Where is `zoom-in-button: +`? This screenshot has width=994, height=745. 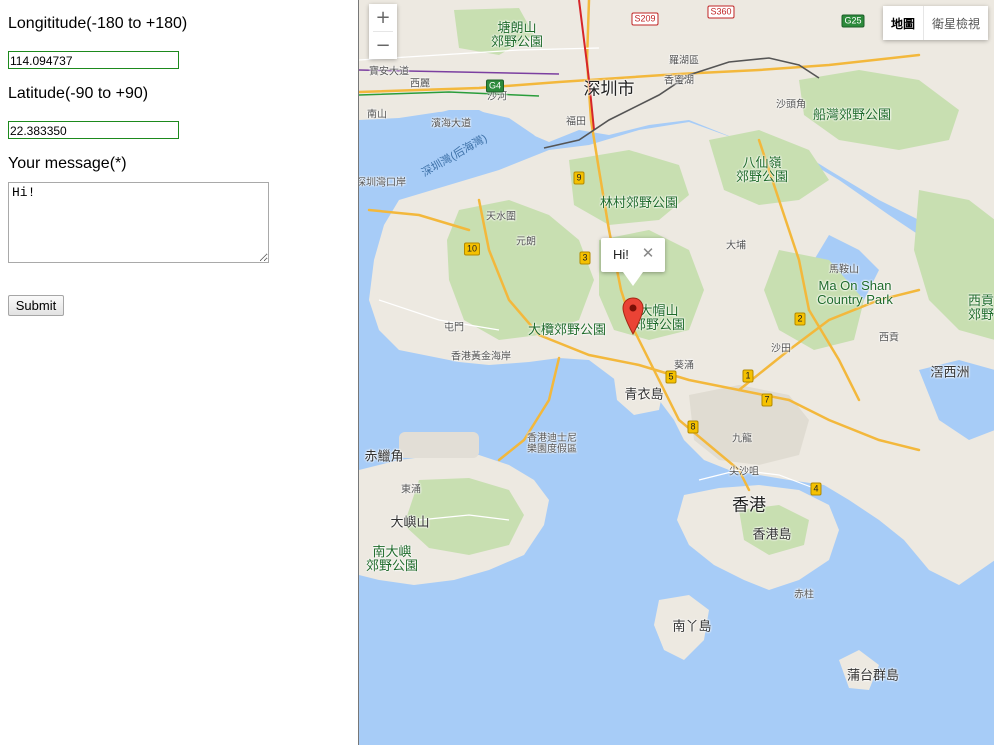
zoom-in-button: + is located at coordinates (383, 17).